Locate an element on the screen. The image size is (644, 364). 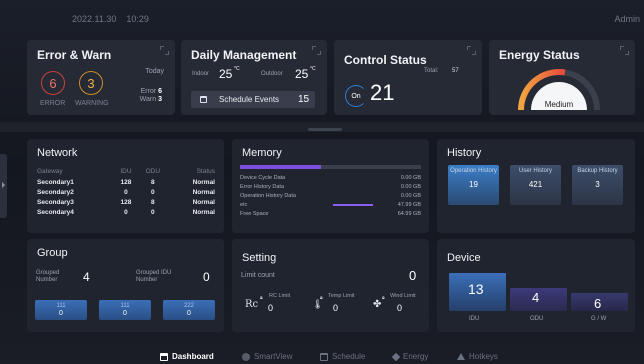
nav-hotkeys: Hotkeys is located at coordinates (477, 356).